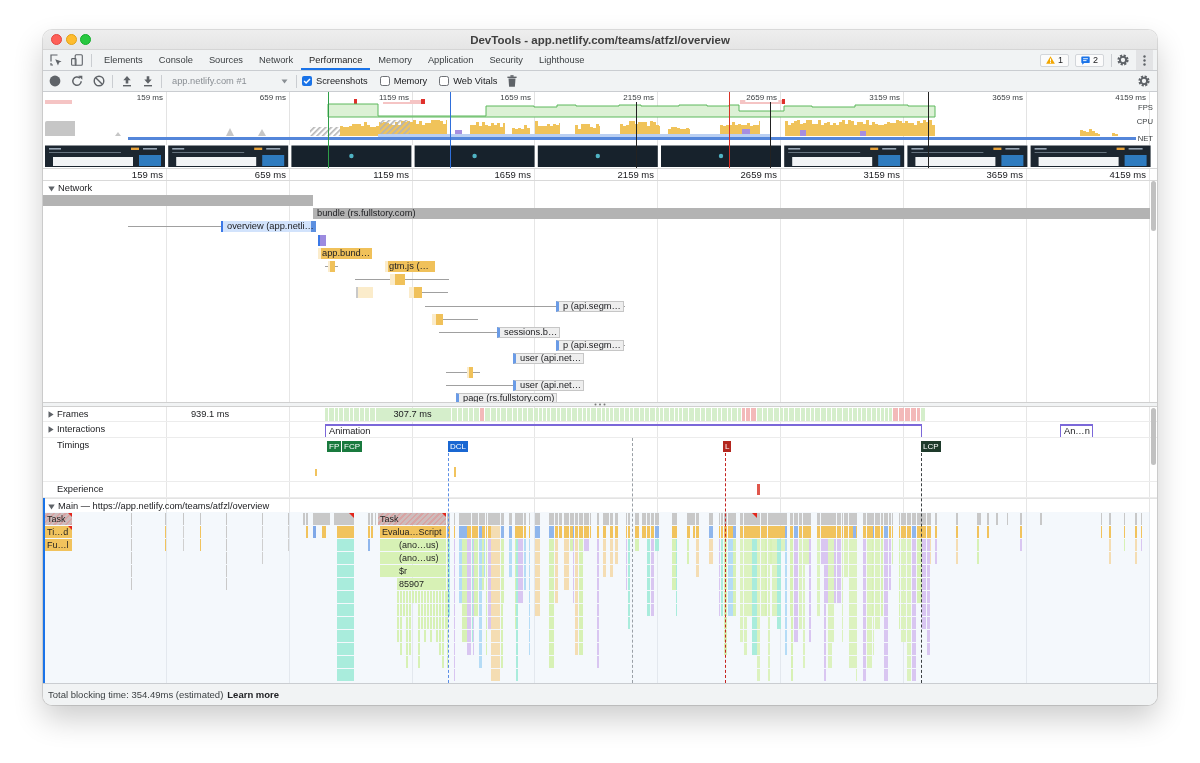 The width and height of the screenshot is (1200, 763). I want to click on ruler-tick-label: 3659 ms, so click(1004, 174).